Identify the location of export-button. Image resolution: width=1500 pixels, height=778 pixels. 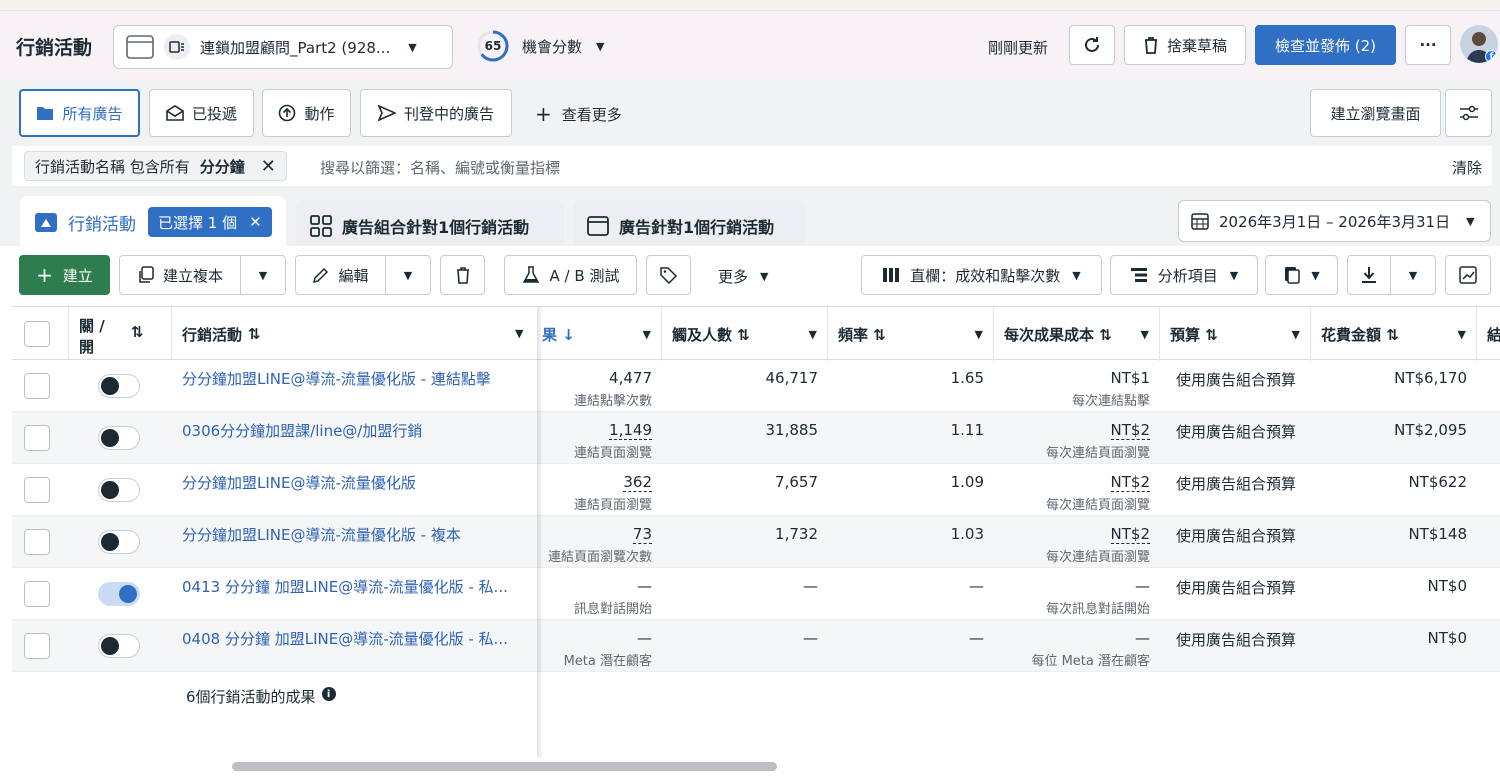
(1369, 275).